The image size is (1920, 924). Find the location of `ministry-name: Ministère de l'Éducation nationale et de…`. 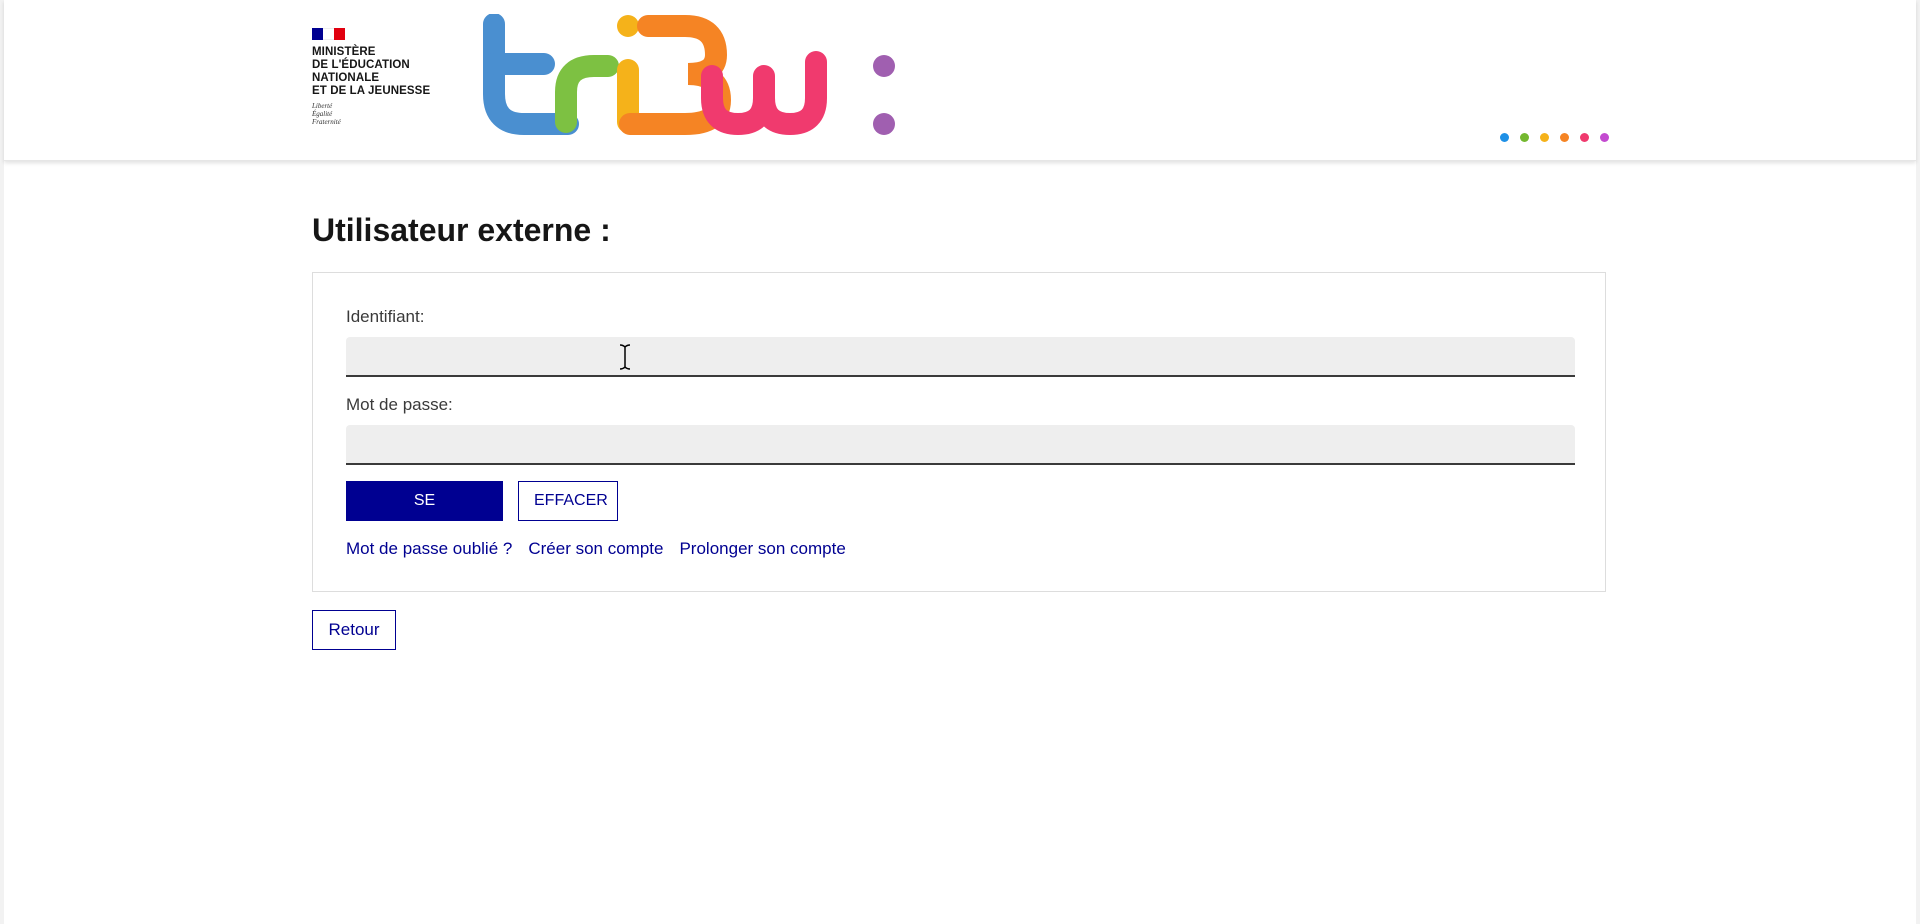

ministry-name: Ministère de l'Éducation nationale et de… is located at coordinates (371, 71).